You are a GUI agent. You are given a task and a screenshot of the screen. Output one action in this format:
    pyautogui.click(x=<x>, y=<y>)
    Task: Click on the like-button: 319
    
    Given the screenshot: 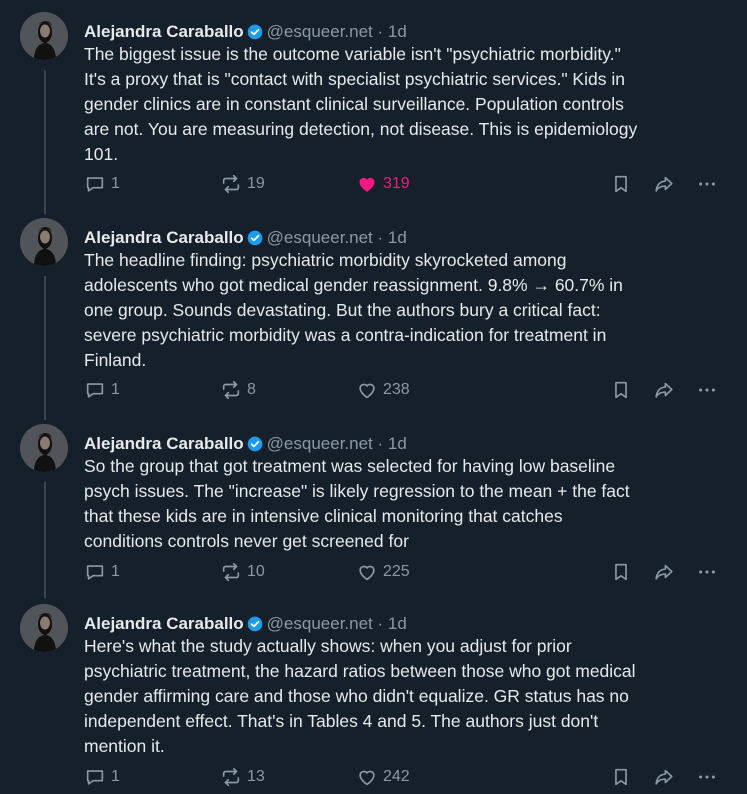 What is the action you would take?
    pyautogui.click(x=383, y=184)
    